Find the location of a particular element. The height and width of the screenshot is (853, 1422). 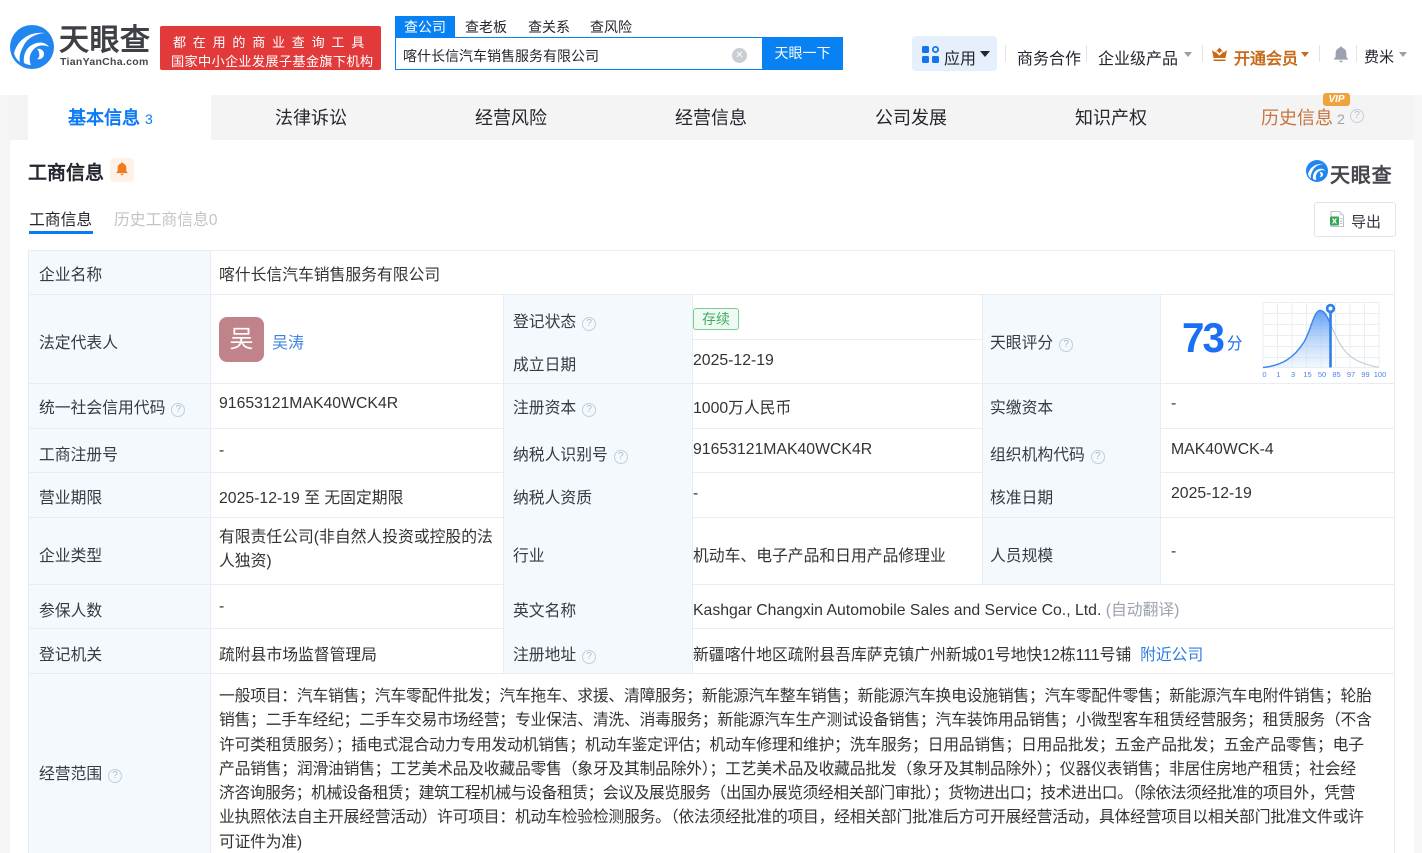

svg-text: 3 is located at coordinates (1293, 374).